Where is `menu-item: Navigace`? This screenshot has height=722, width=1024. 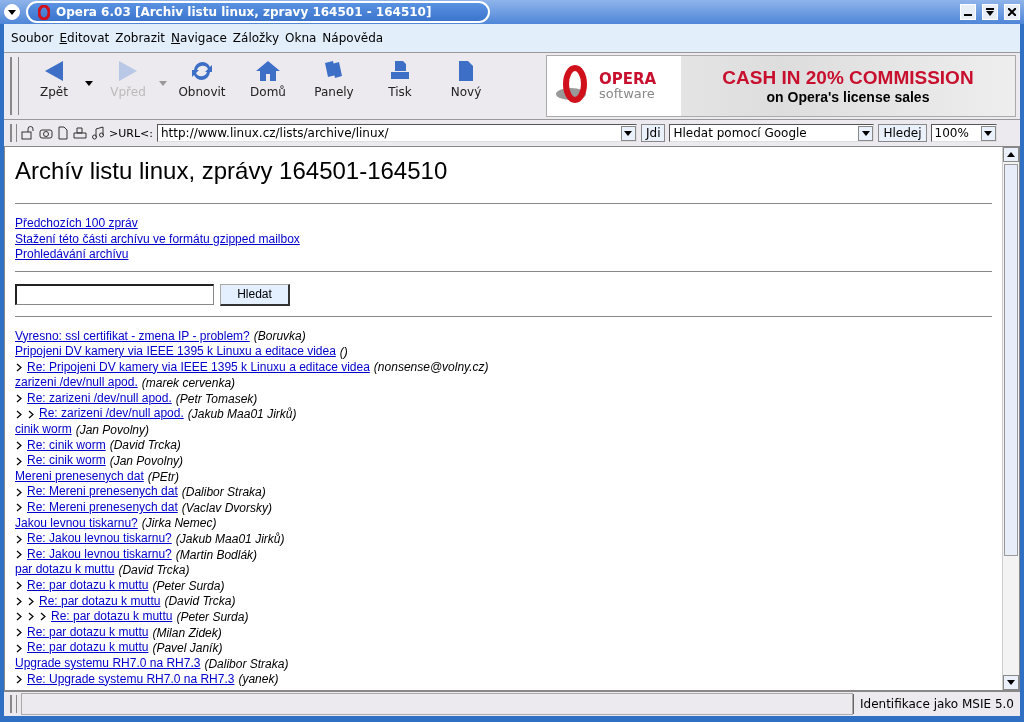
menu-item: Navigace is located at coordinates (199, 38).